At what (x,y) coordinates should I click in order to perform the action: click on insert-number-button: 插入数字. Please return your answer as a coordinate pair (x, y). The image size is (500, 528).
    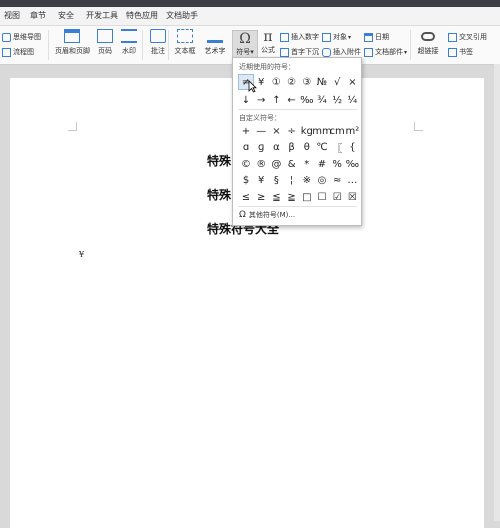
    Looking at the image, I should click on (299, 37).